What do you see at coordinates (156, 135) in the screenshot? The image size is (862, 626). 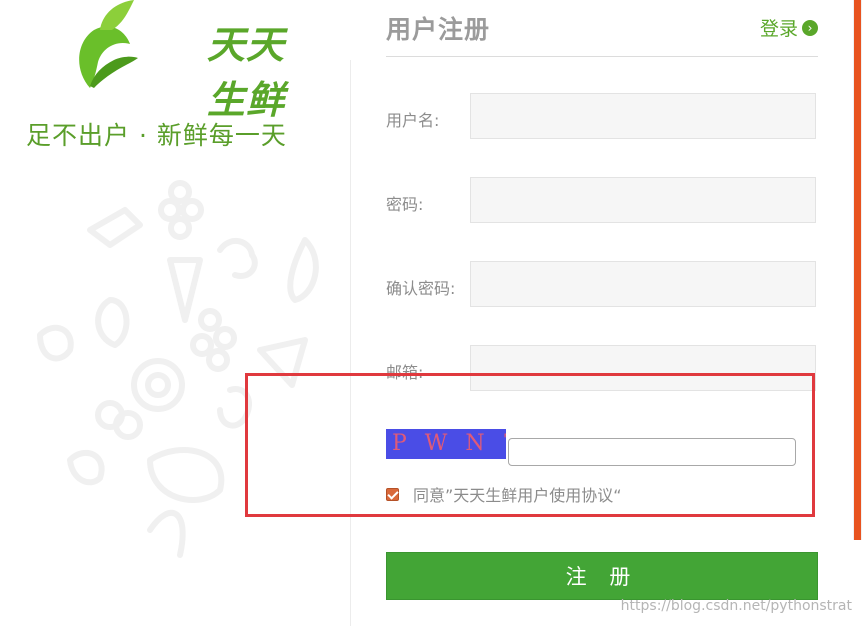 I see `slogan: 足不出户 · 新鲜每一天` at bounding box center [156, 135].